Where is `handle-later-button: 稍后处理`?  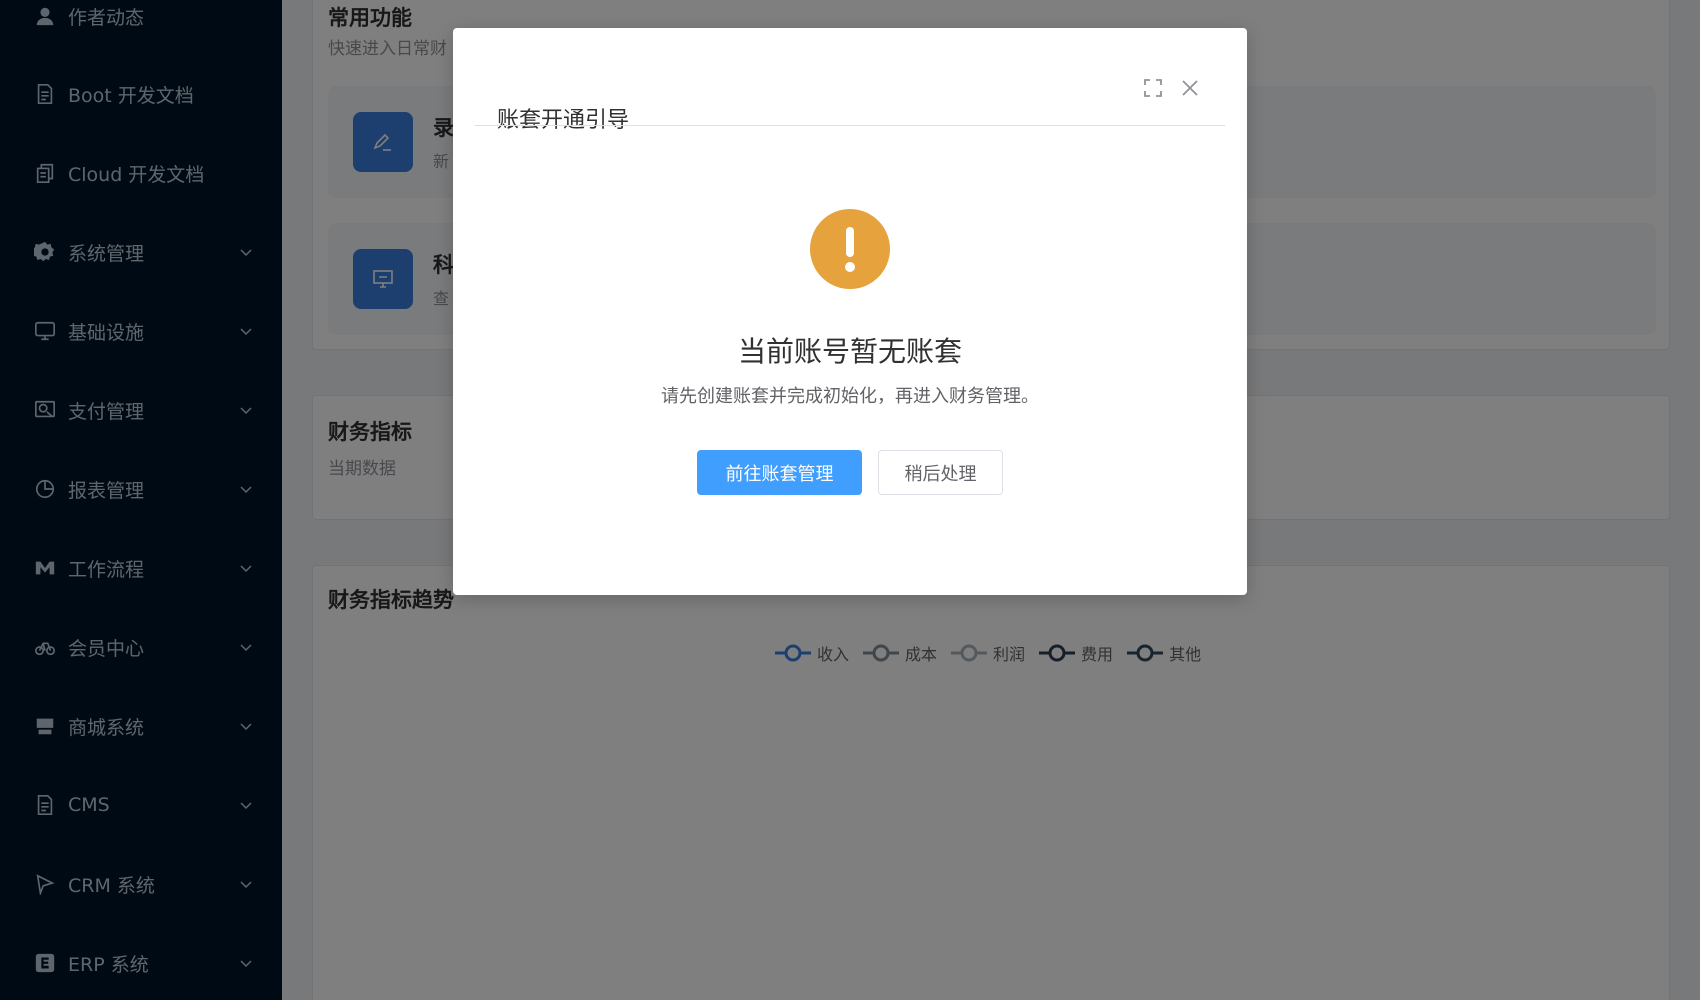
handle-later-button: 稍后处理 is located at coordinates (940, 472).